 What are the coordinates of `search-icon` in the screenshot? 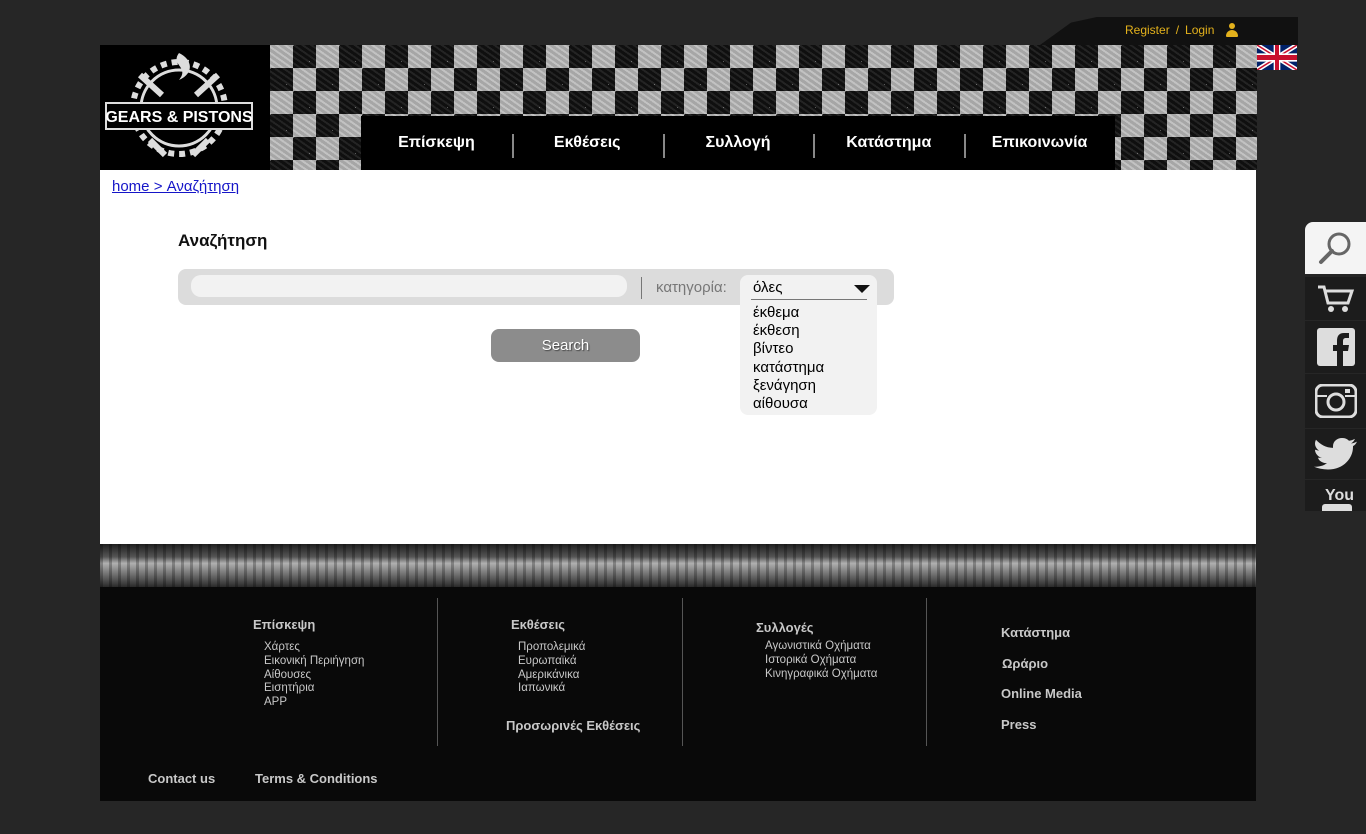 It's located at (1334, 248).